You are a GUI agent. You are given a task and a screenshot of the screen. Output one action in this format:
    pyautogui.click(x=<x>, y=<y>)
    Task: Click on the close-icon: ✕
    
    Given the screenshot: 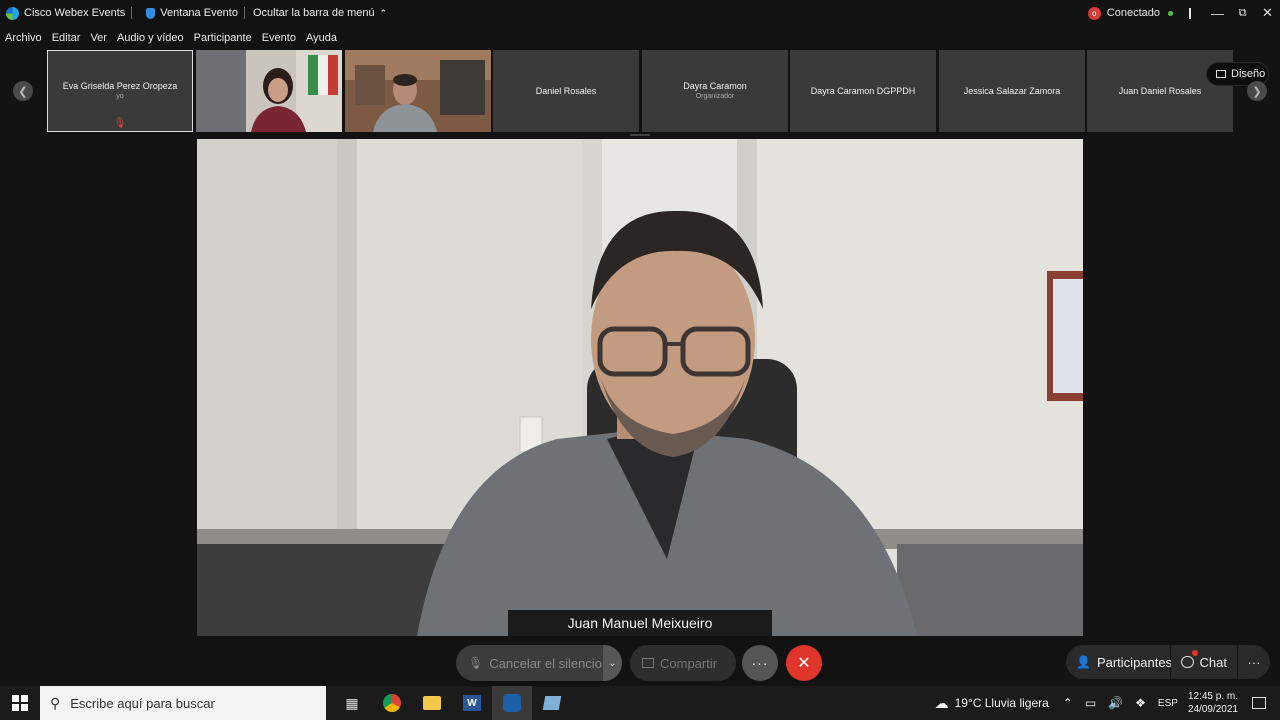 What is the action you would take?
    pyautogui.click(x=804, y=663)
    